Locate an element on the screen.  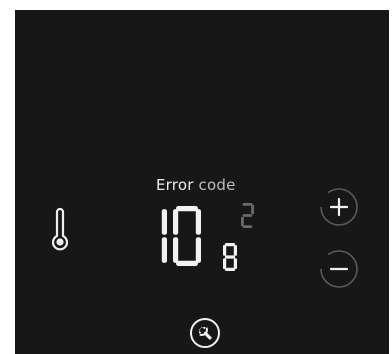
service-button is located at coordinates (205, 333).